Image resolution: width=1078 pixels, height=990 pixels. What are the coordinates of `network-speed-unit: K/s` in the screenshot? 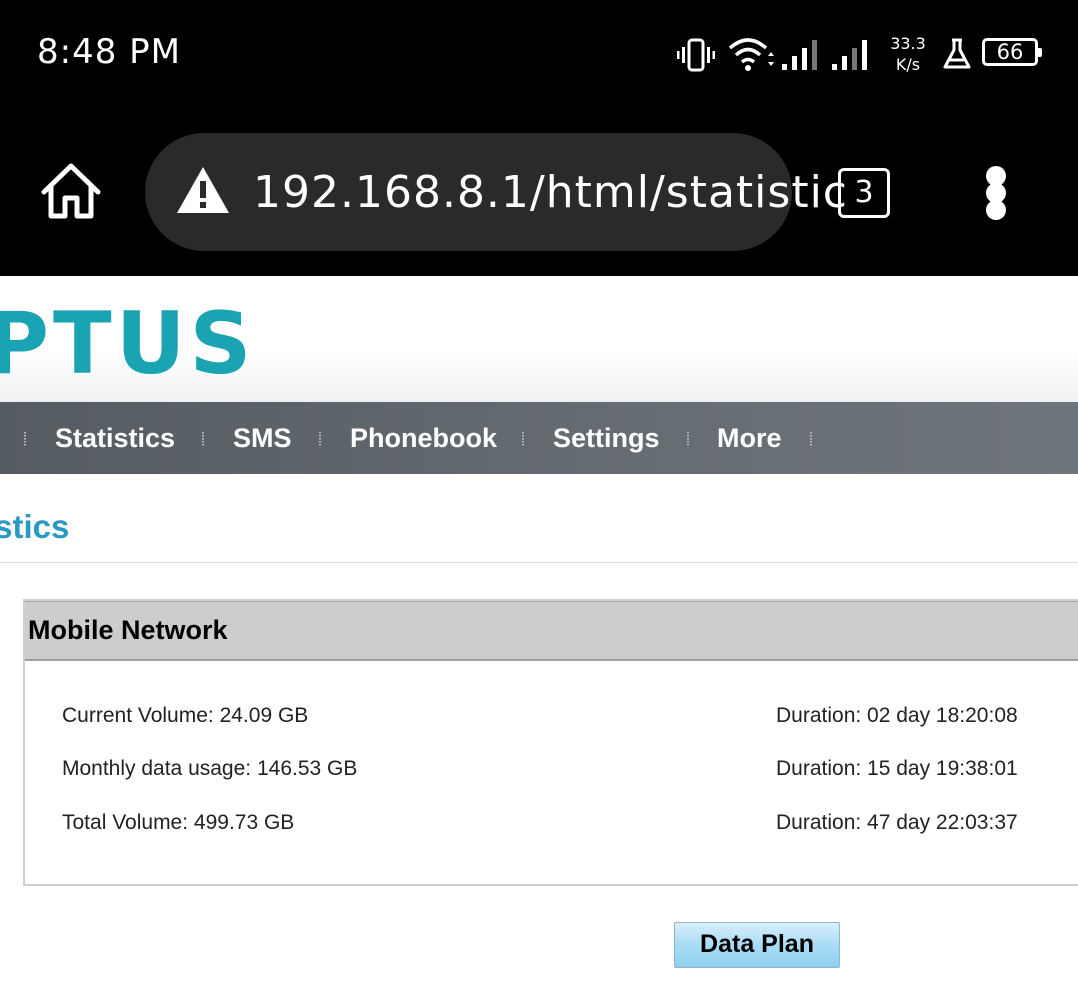 It's located at (908, 64).